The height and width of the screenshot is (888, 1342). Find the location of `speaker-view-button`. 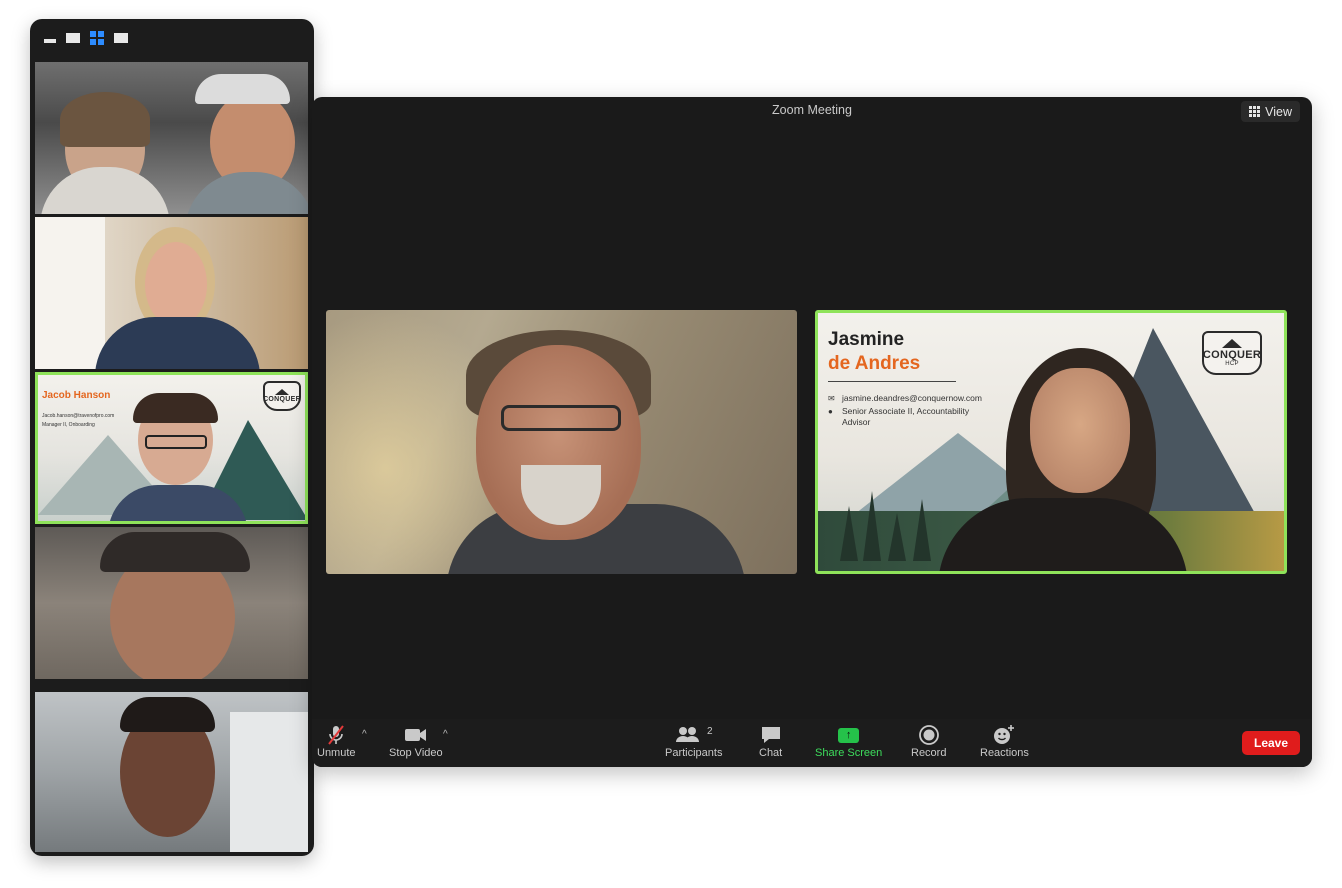

speaker-view-button is located at coordinates (73, 38).